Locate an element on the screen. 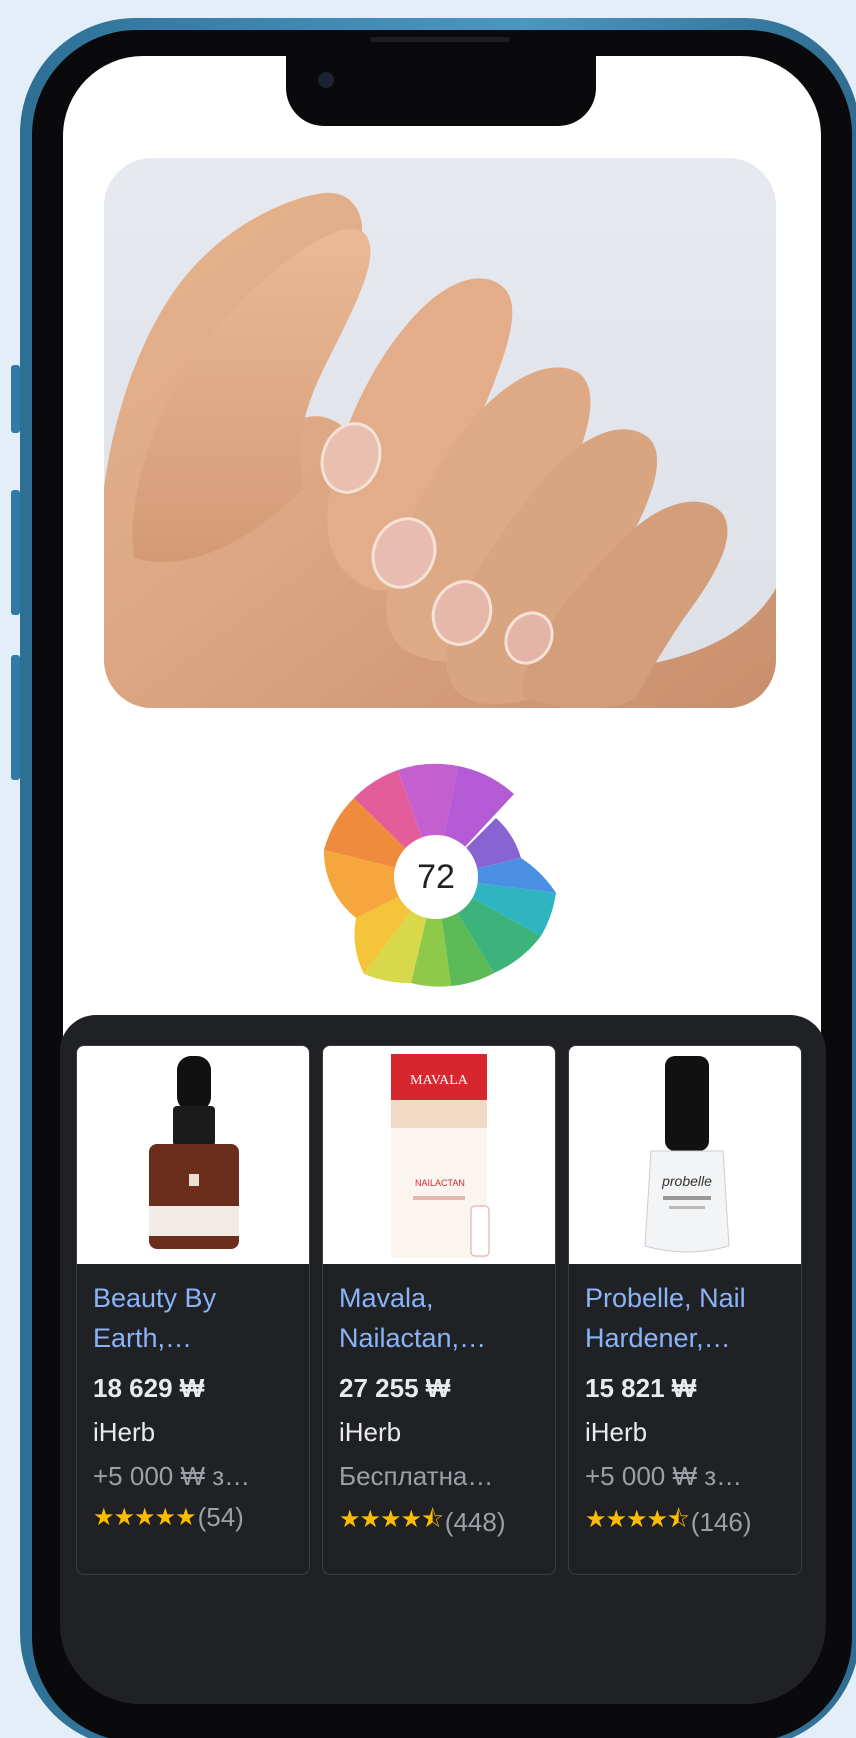 This screenshot has height=1738, width=856. front-camera is located at coordinates (326, 80).